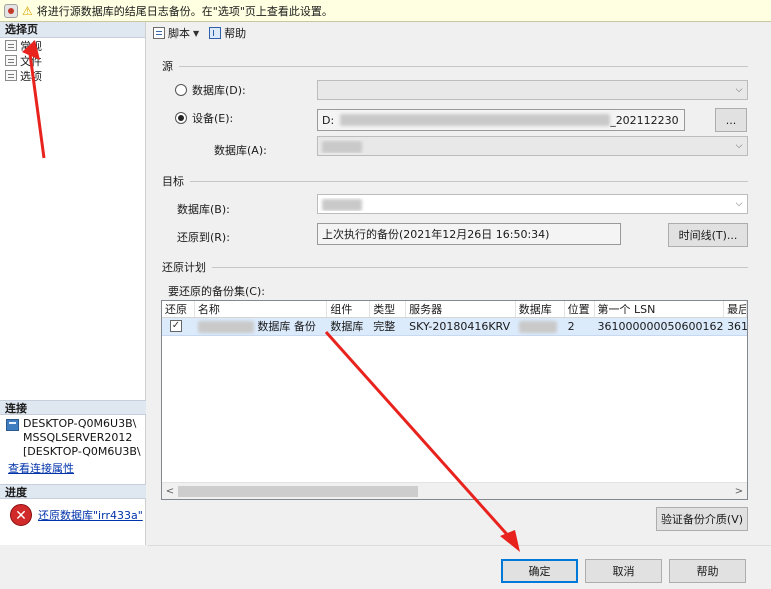 This screenshot has width=771, height=589. What do you see at coordinates (213, 118) in the screenshot?
I see `device-radio-label: 设备(E):` at bounding box center [213, 118].